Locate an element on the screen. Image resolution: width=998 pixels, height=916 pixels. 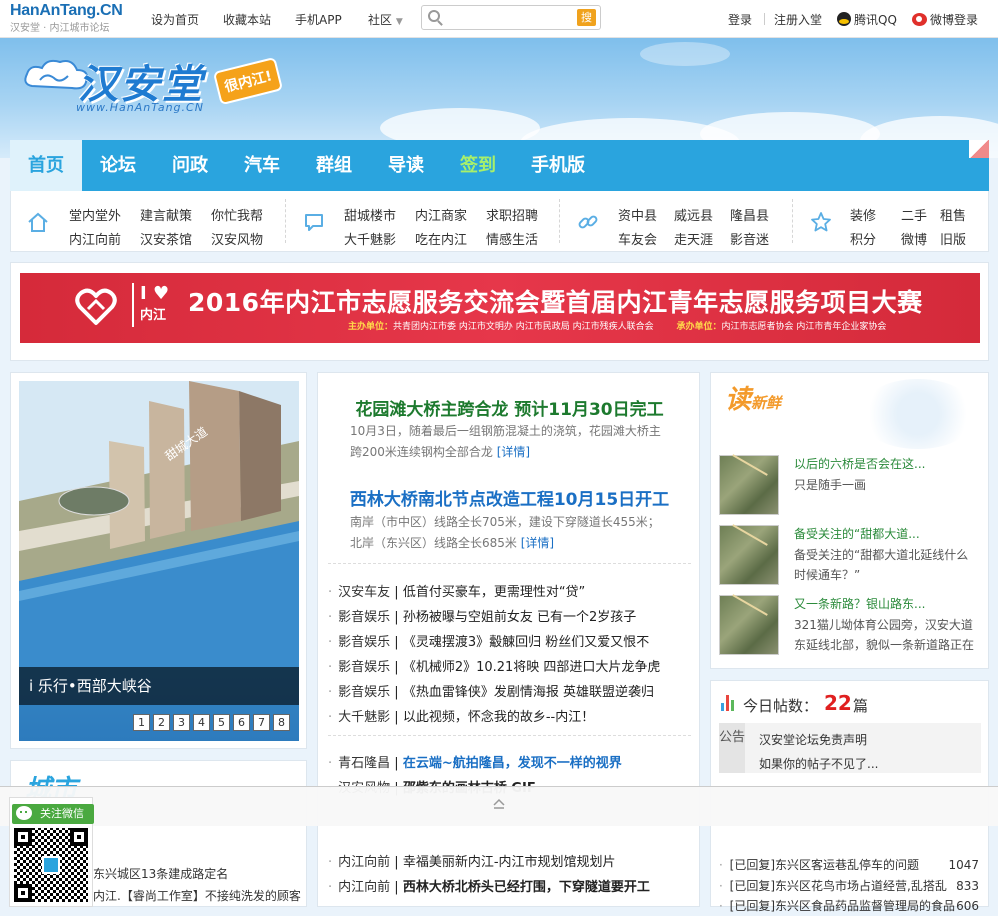
subnav-link: 你忙我帮 is located at coordinates (237, 214).